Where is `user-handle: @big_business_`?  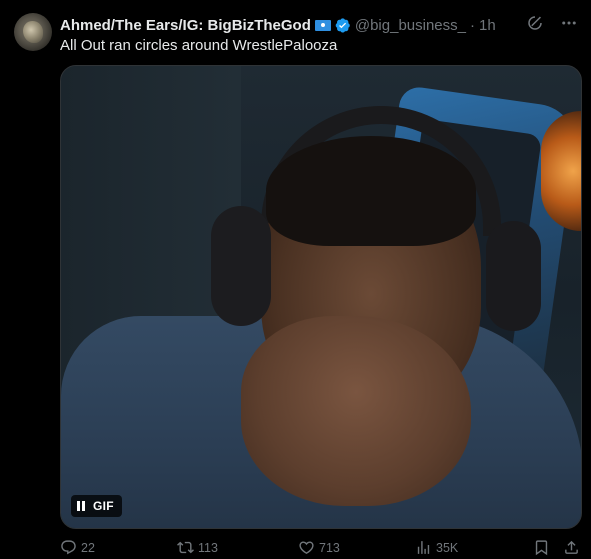 user-handle: @big_business_ is located at coordinates (410, 25).